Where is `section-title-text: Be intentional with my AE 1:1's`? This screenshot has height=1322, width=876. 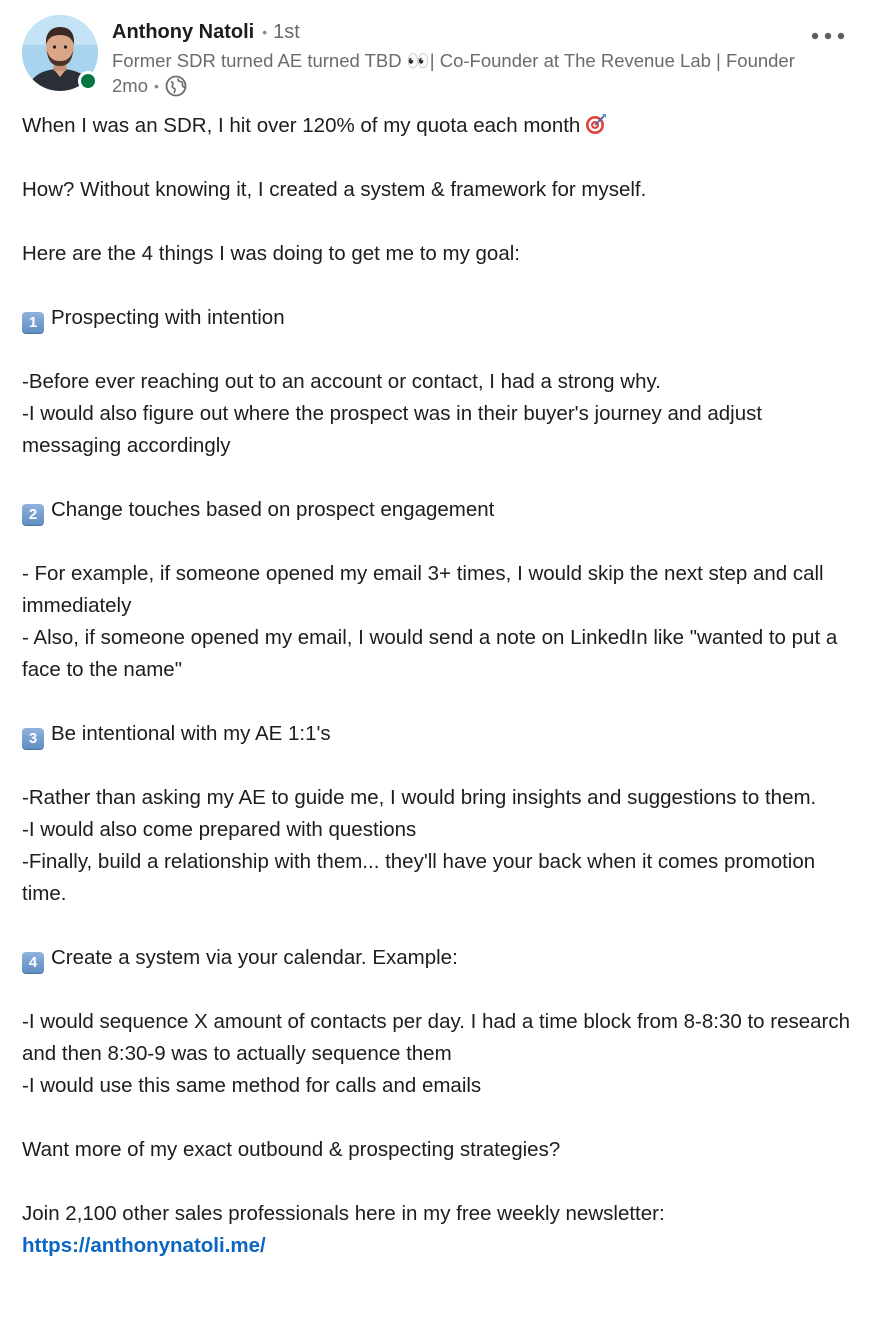 section-title-text: Be intentional with my AE 1:1's is located at coordinates (191, 733).